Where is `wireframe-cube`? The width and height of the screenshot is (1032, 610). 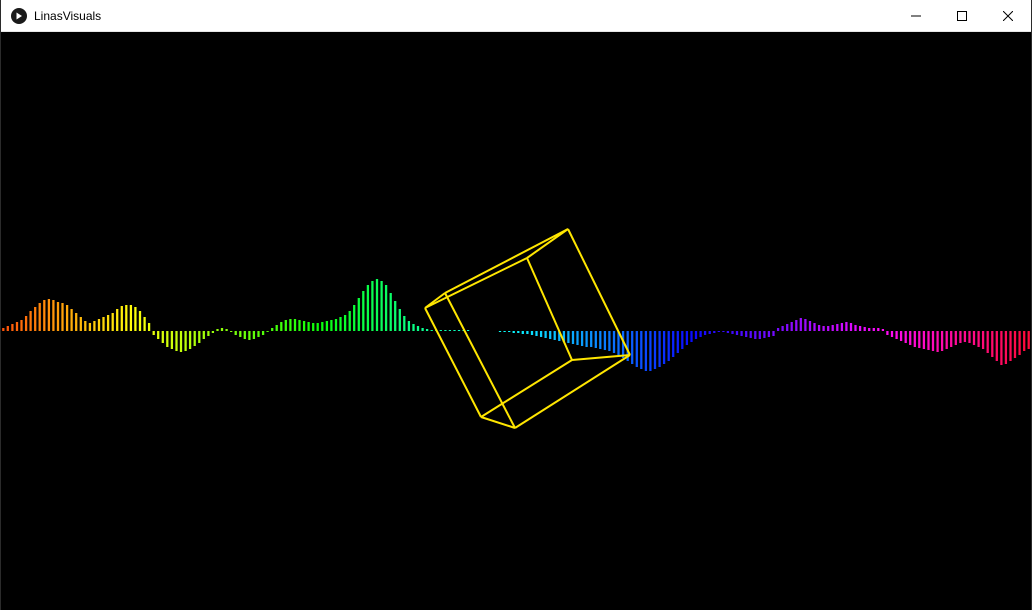 wireframe-cube is located at coordinates (527, 328).